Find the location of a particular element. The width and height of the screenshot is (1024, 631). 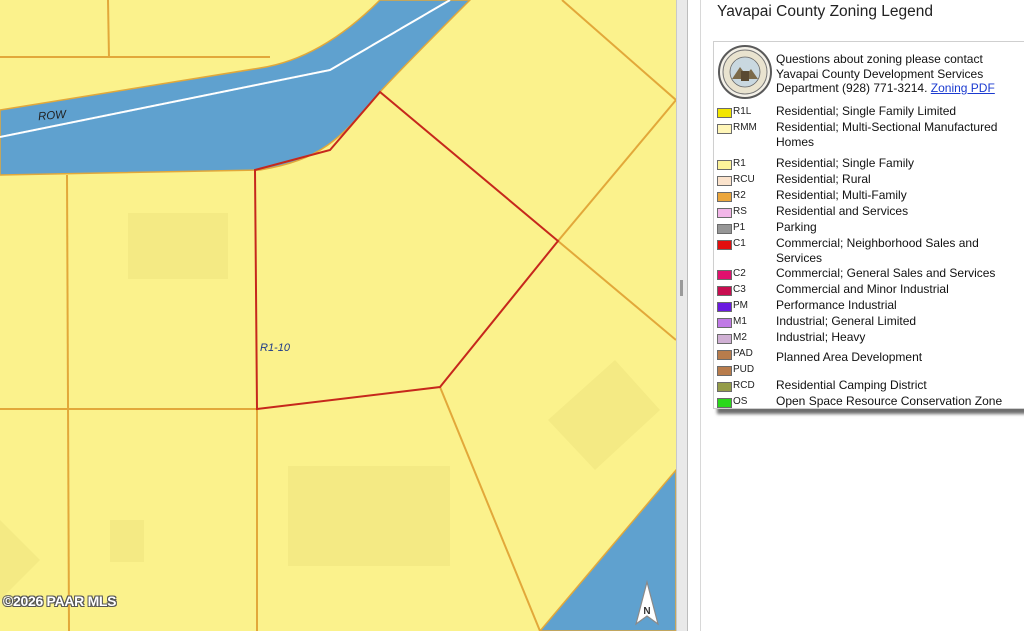

copyright-text: ©2026 PAAR MLS is located at coordinates (60, 601).